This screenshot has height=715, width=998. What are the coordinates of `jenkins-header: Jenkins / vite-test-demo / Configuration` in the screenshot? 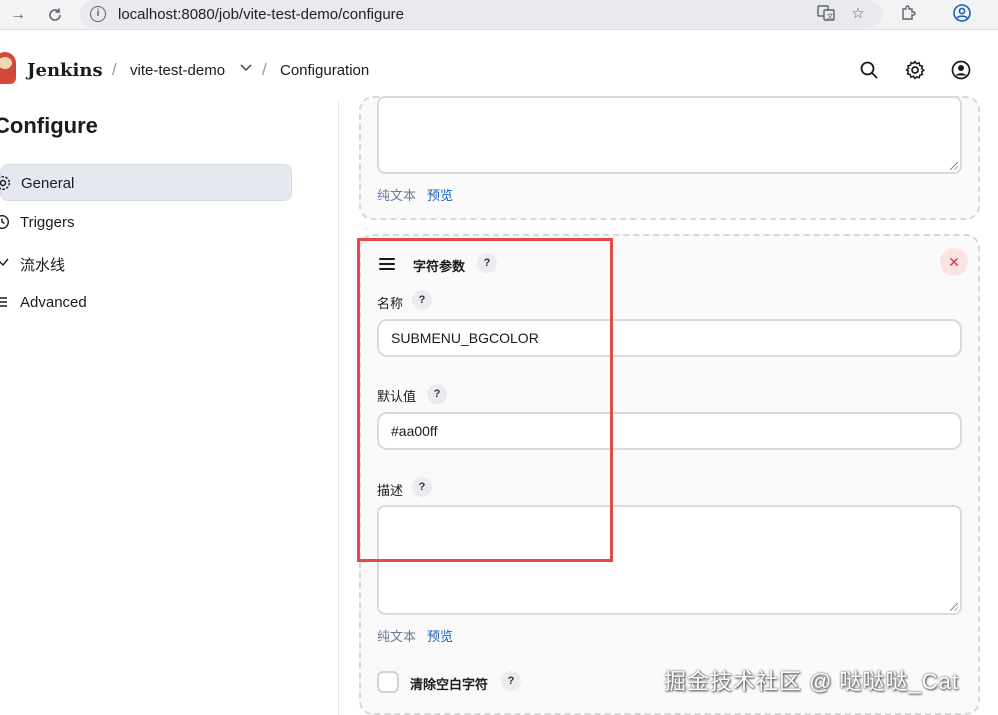 It's located at (499, 70).